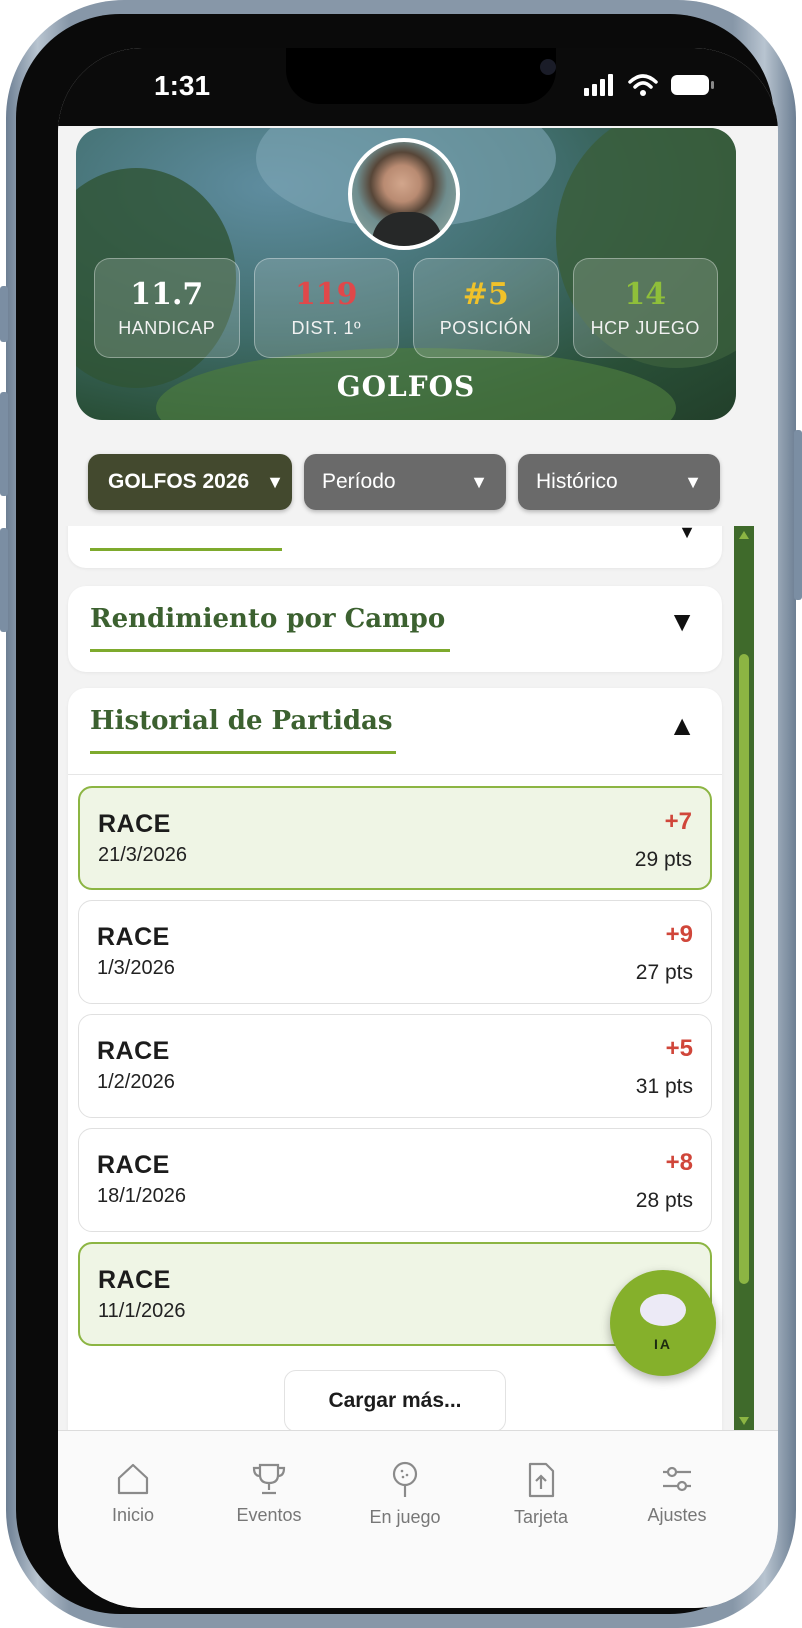 The width and height of the screenshot is (802, 1628). Describe the element at coordinates (541, 1517) in the screenshot. I see `tab-label: Tarjeta` at that location.